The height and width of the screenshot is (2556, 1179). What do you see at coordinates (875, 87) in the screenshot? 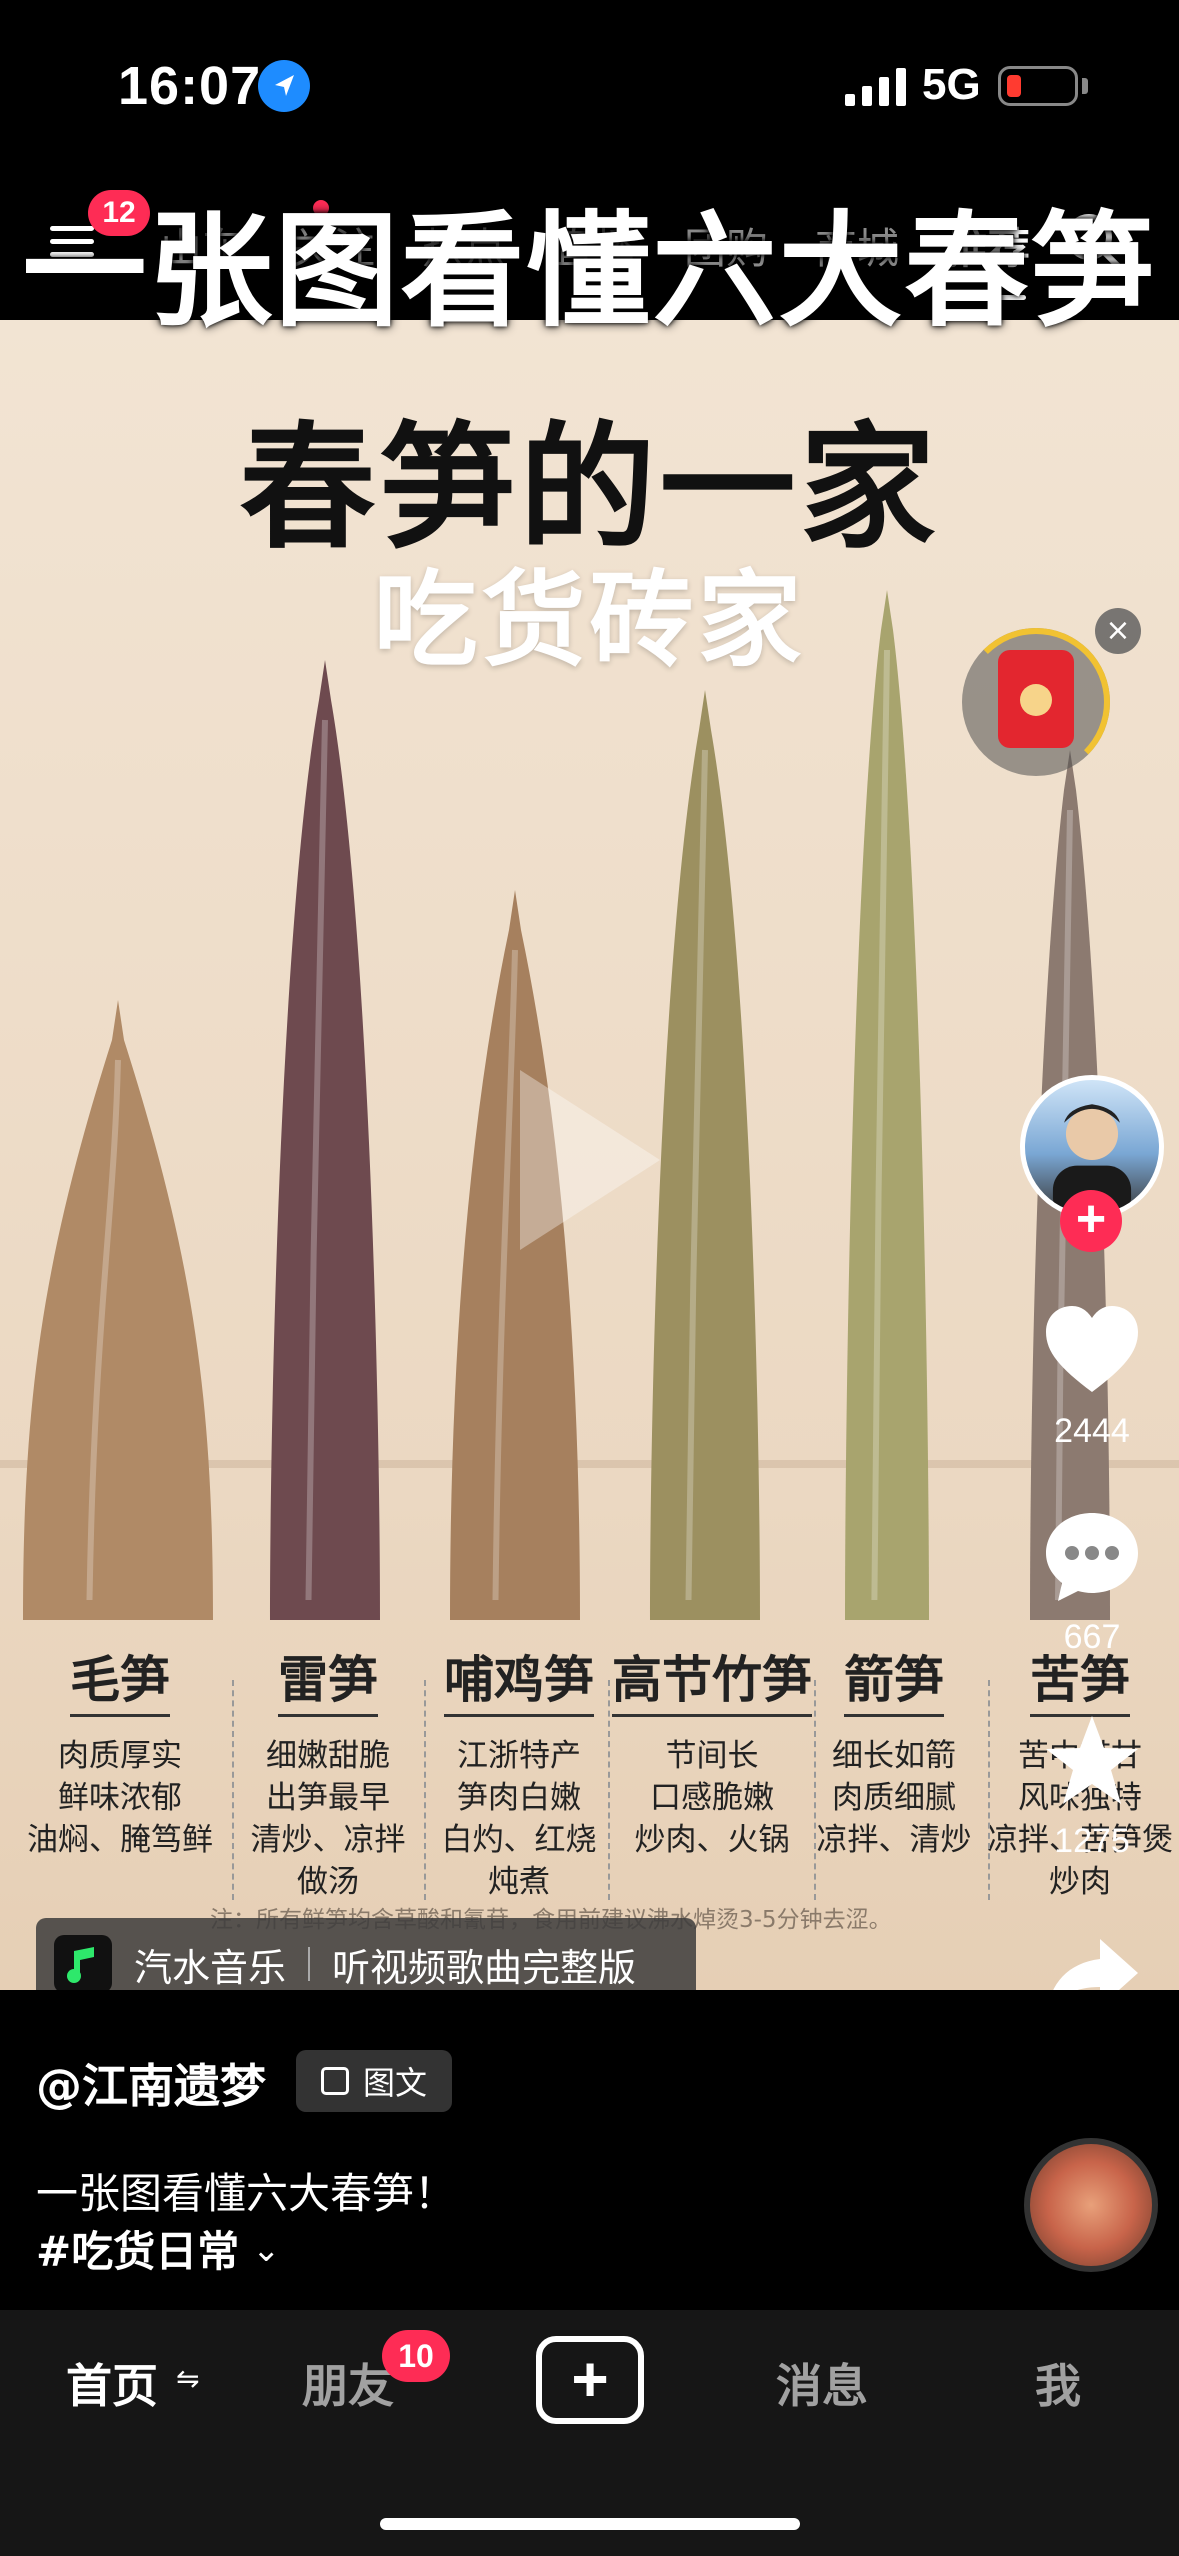
I see `signal-bars-icon` at bounding box center [875, 87].